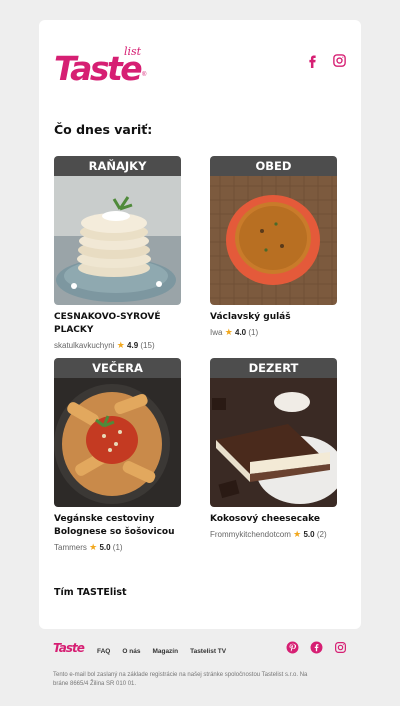 This screenshot has width=400, height=706. Describe the element at coordinates (84, 345) in the screenshot. I see `recipe-author: skatulkavkuchyni` at that location.